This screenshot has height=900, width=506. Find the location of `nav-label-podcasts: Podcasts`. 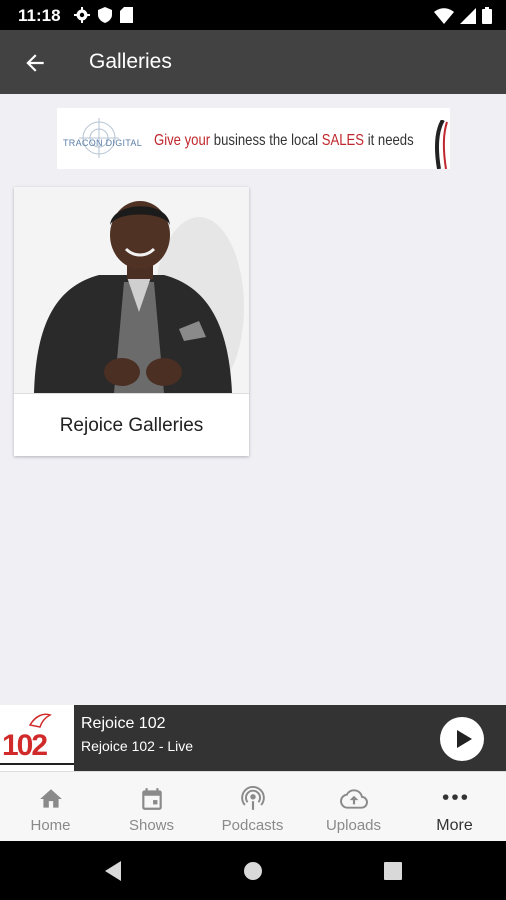

nav-label-podcasts: Podcasts is located at coordinates (252, 825).